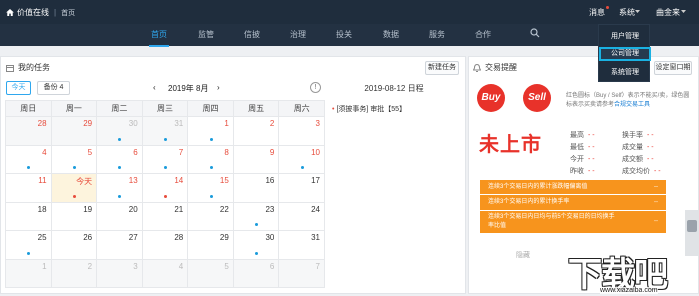  I want to click on trade-alert-title-text: 交易提醒, so click(501, 67).